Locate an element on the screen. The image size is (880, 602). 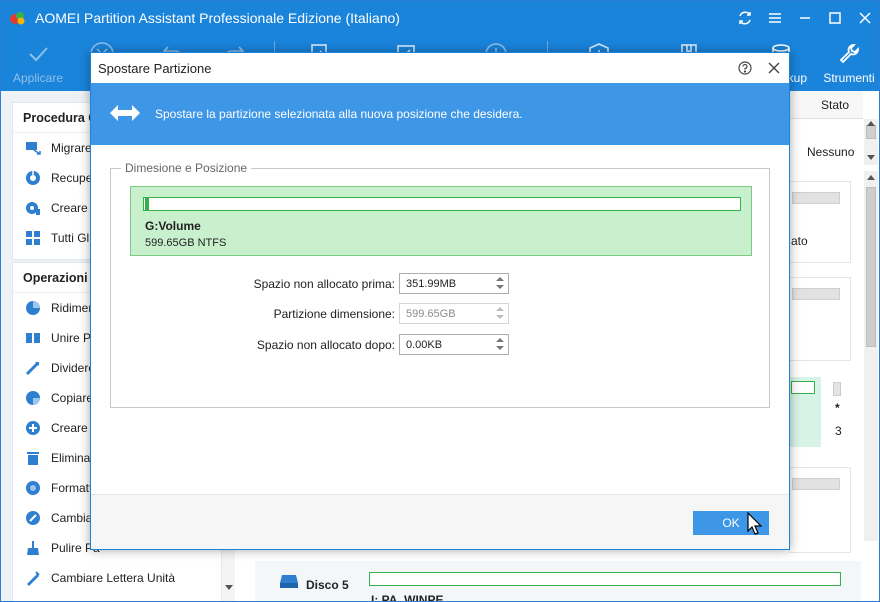
help-button is located at coordinates (745, 68).